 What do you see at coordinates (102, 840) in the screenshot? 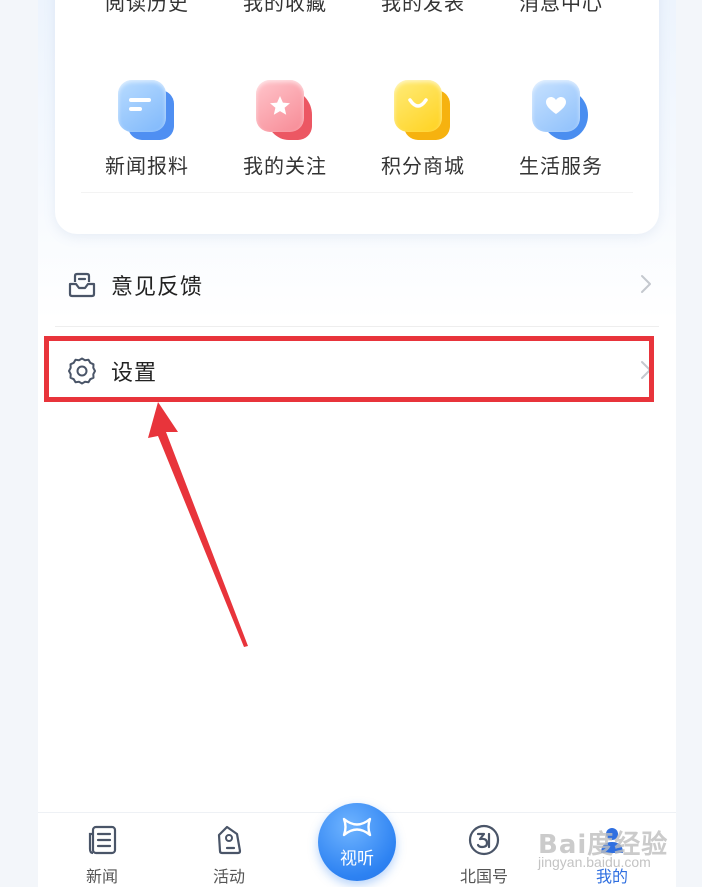
I see `newspaper-icon` at bounding box center [102, 840].